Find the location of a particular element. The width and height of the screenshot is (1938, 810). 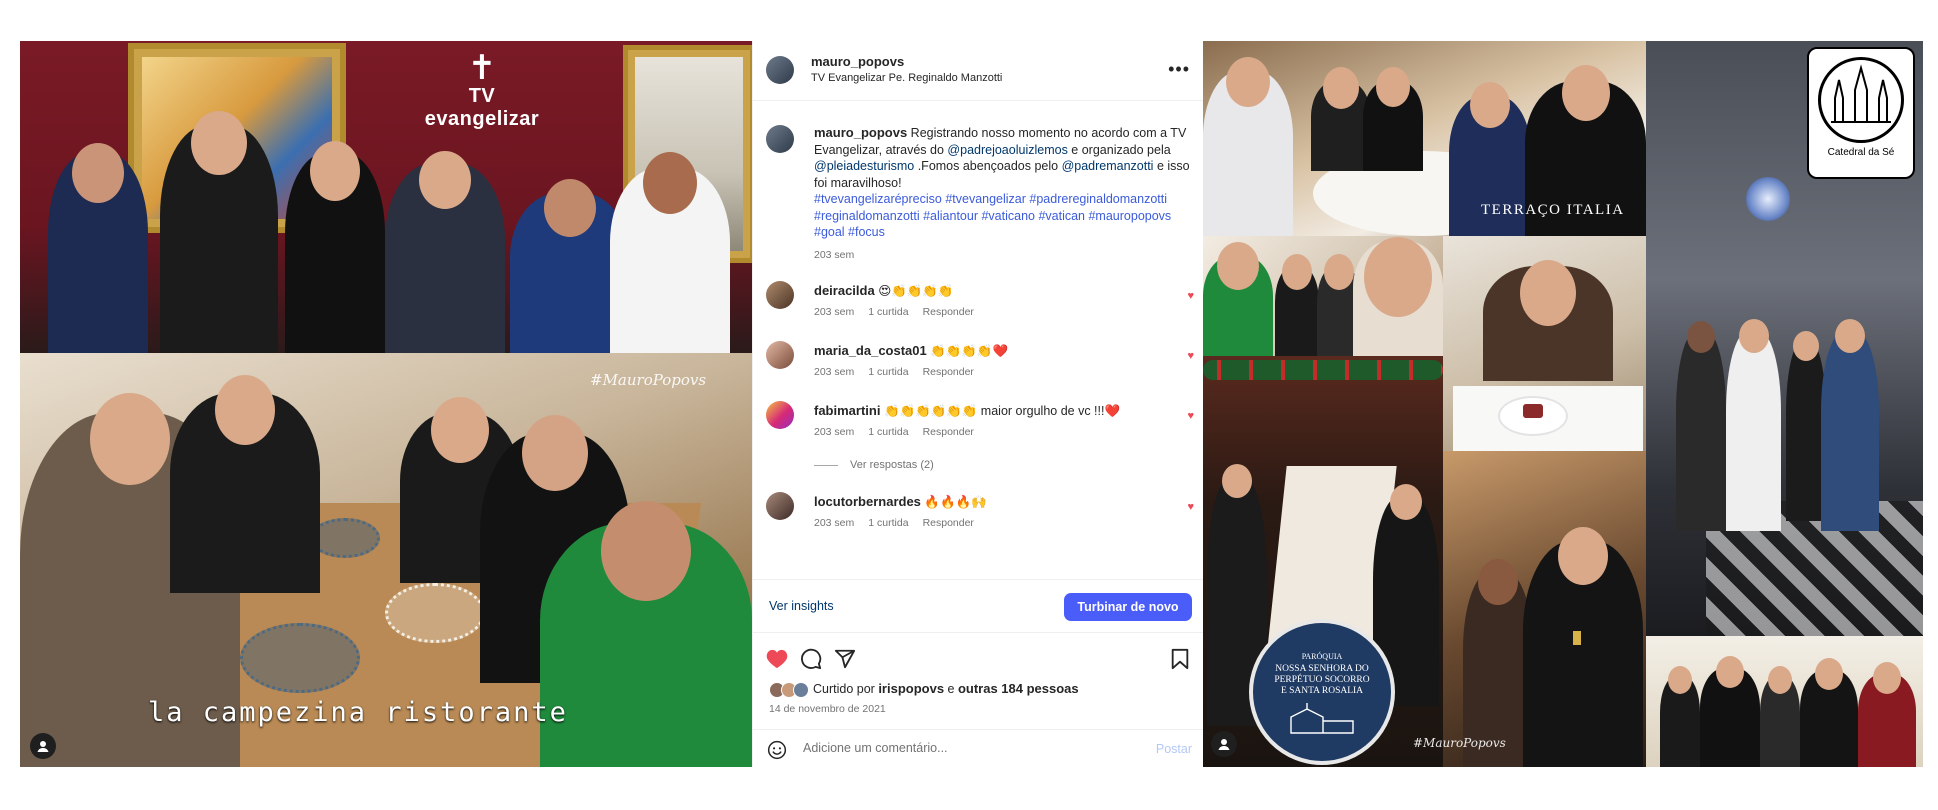

photo-group-church is located at coordinates (1784, 701).